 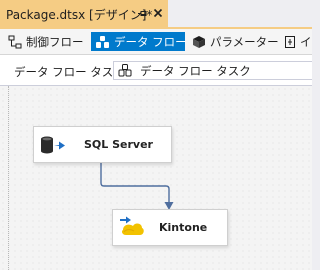 What do you see at coordinates (132, 225) in the screenshot?
I see `kintone-destination-icon` at bounding box center [132, 225].